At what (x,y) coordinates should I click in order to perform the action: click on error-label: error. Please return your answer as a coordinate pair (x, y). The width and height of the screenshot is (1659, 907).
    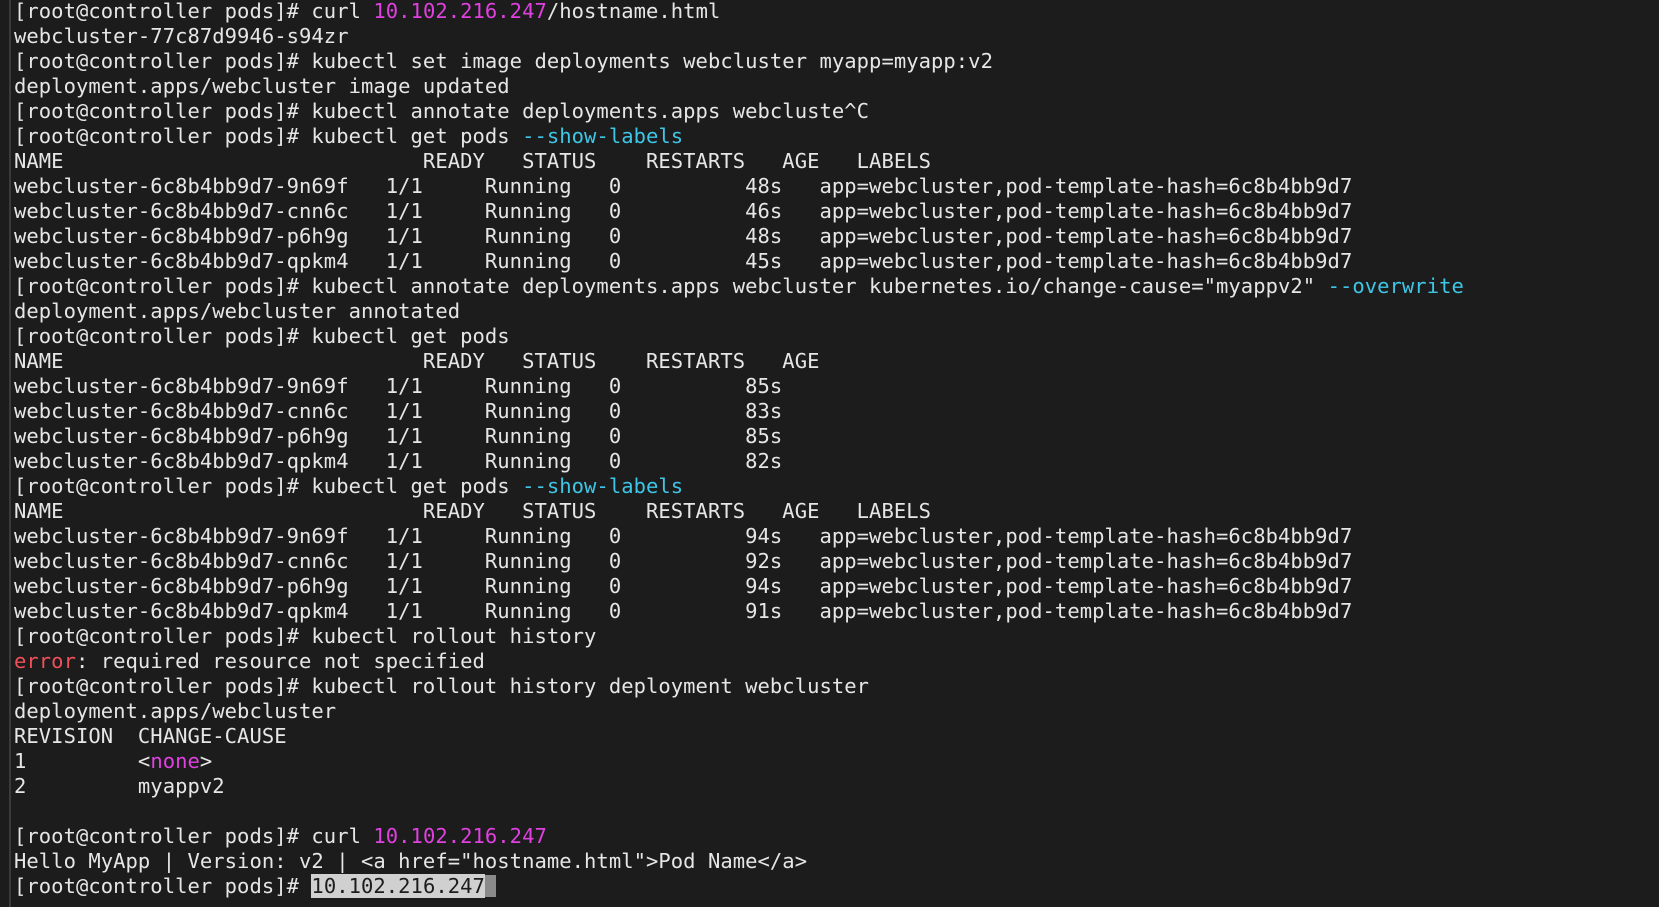
    Looking at the image, I should click on (45, 661).